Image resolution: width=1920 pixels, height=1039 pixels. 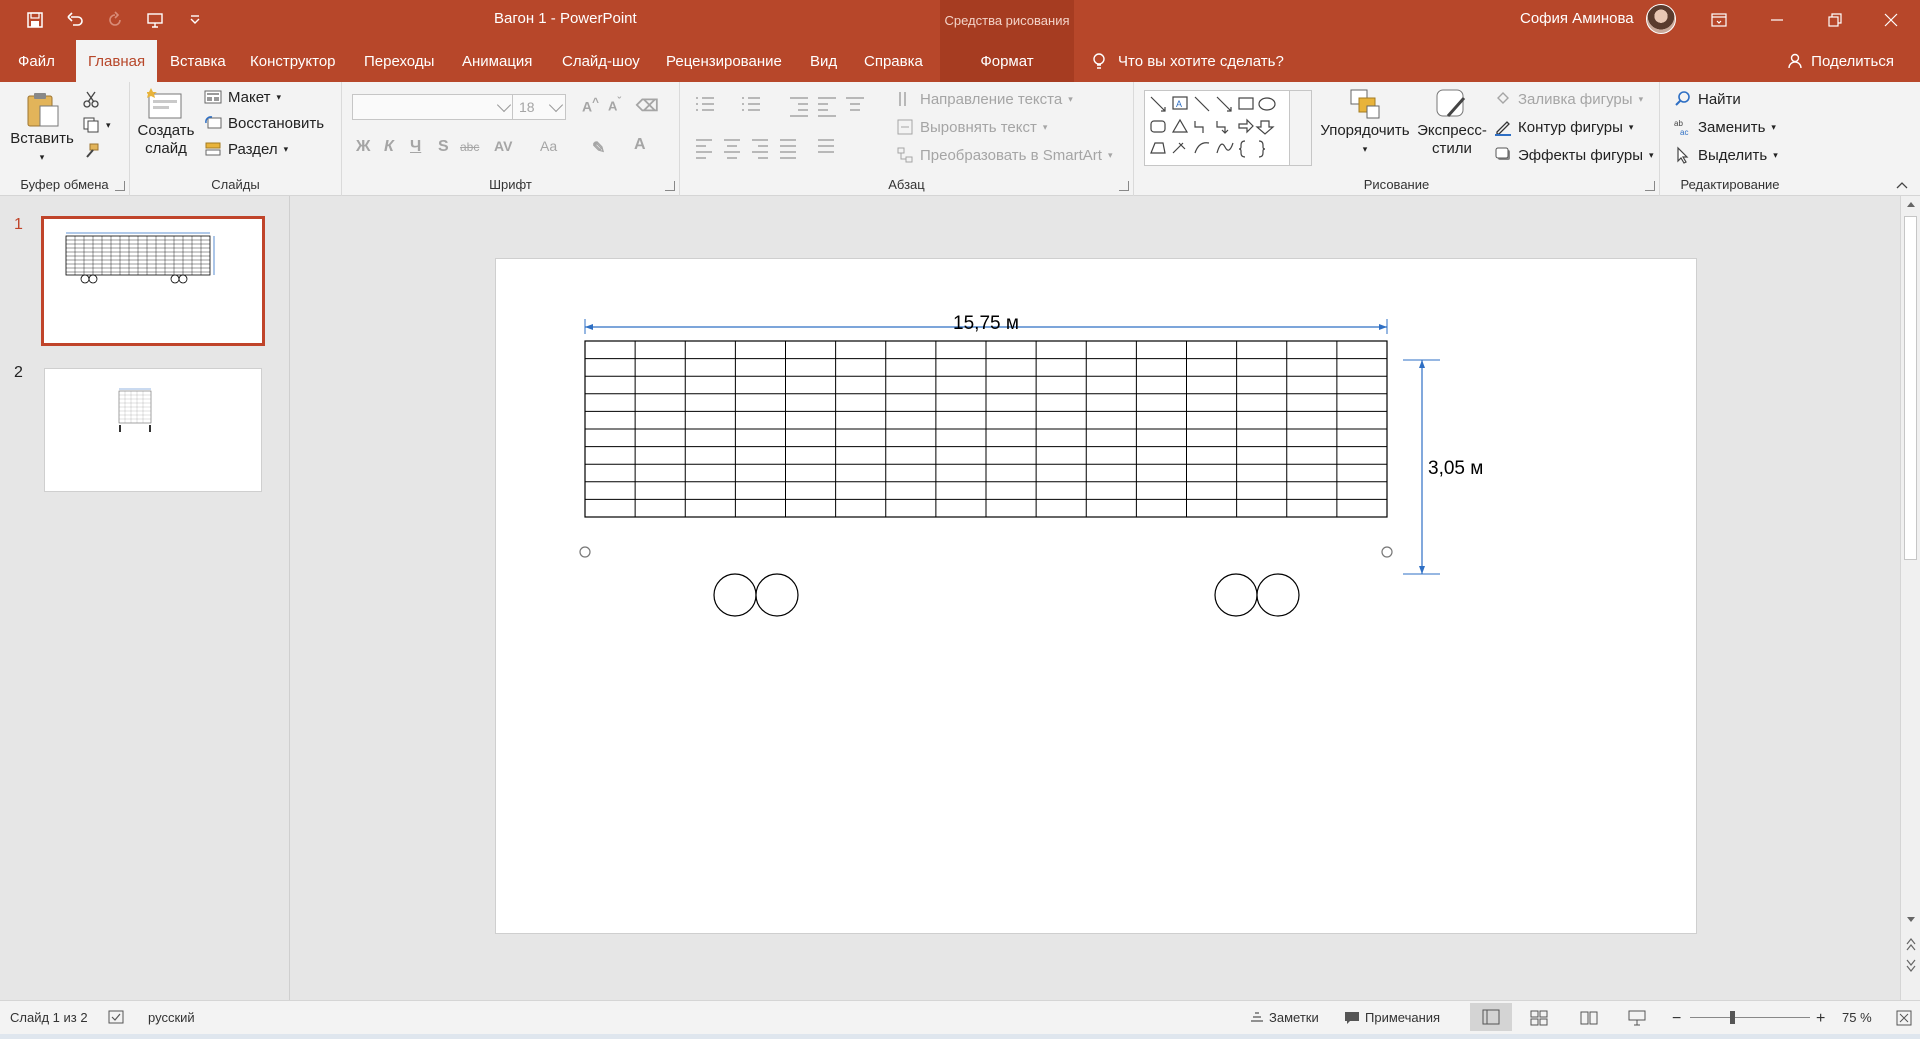 What do you see at coordinates (293, 61) in the screenshot?
I see `tab-design: Конструктор` at bounding box center [293, 61].